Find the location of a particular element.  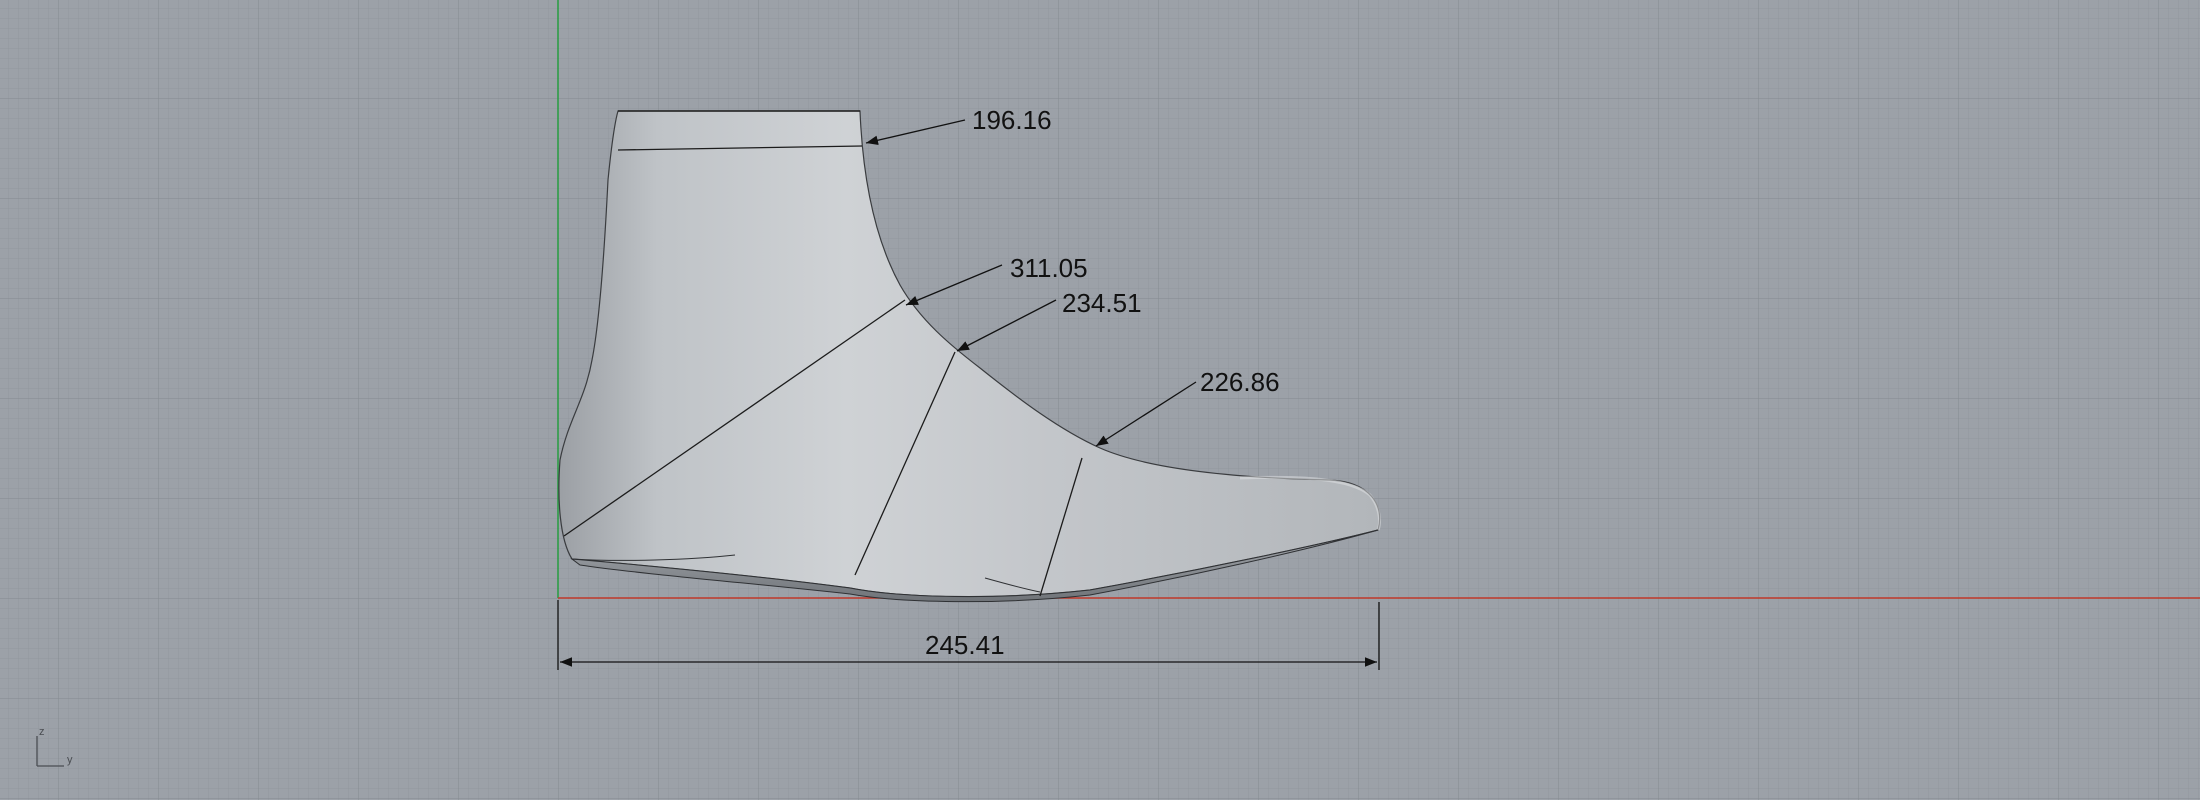

overall-length-label: 245.41 is located at coordinates (965, 645).